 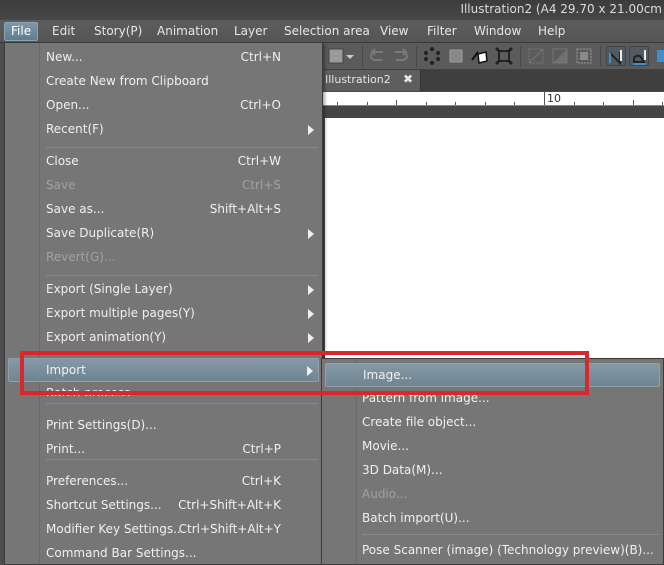 What do you see at coordinates (561, 9) in the screenshot?
I see `window-title: Illustration2 (A4 29.70 x 21.00cm` at bounding box center [561, 9].